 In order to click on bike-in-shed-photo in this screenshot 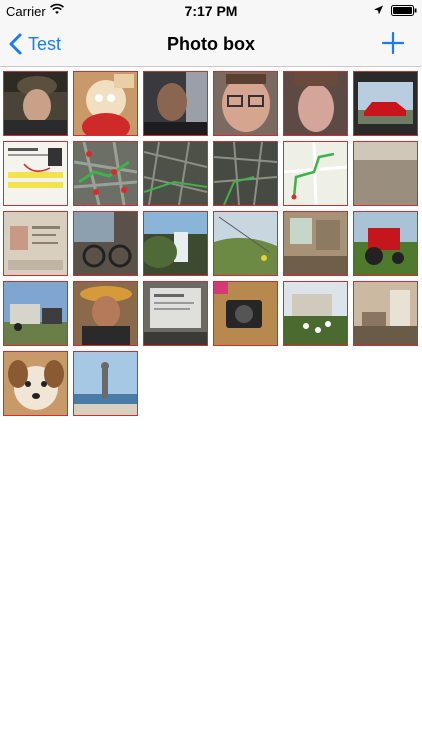, I will do `click(105, 243)`.